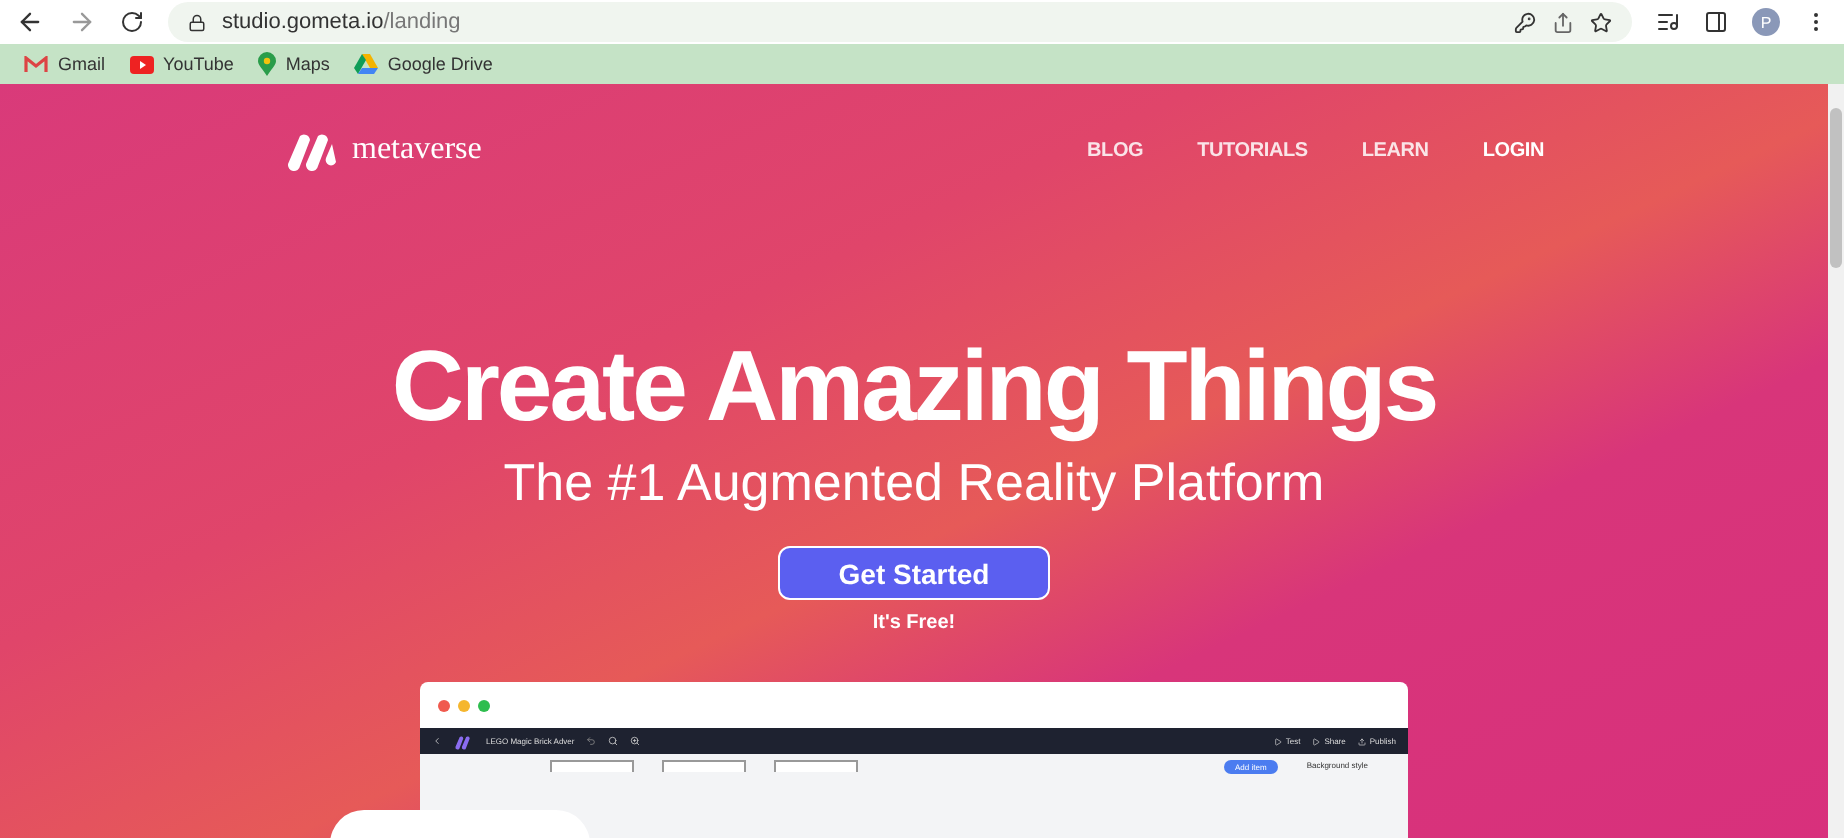 This screenshot has height=838, width=1844. I want to click on triangle-icon, so click(365, 64).